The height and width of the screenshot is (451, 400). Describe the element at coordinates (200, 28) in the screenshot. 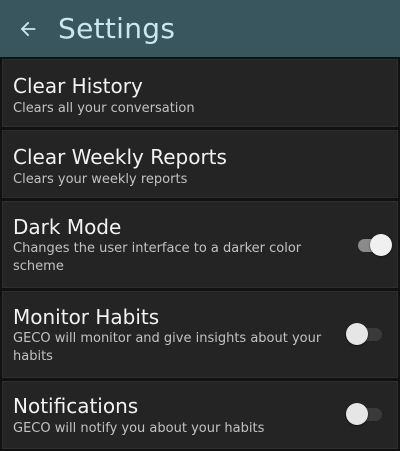

I see `app-bar: Settings` at that location.